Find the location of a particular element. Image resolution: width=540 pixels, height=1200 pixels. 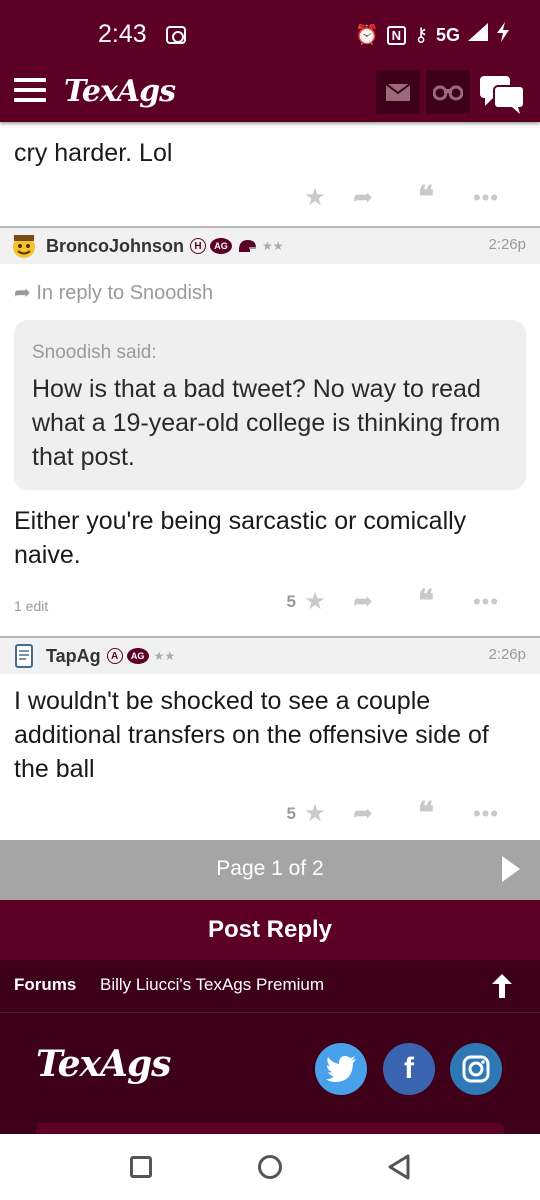

reply-arrow-icon: ➦ is located at coordinates (22, 293).